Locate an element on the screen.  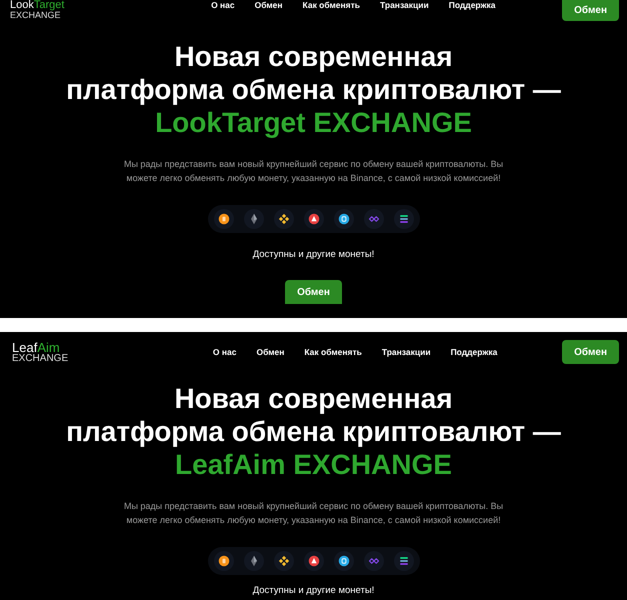
logo-title: LeafAim is located at coordinates (36, 347).